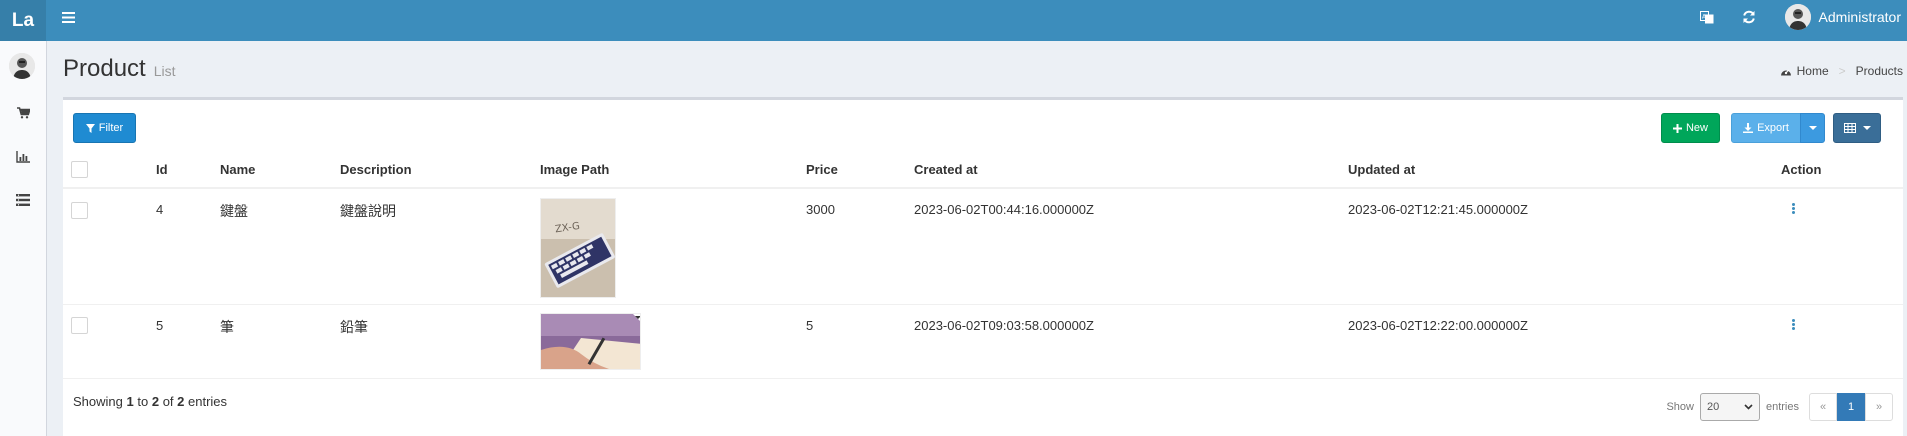 The height and width of the screenshot is (436, 1907). What do you see at coordinates (1438, 325) in the screenshot?
I see `cell-updated-at: 2023-06-02T12:22:00.000000Z` at bounding box center [1438, 325].